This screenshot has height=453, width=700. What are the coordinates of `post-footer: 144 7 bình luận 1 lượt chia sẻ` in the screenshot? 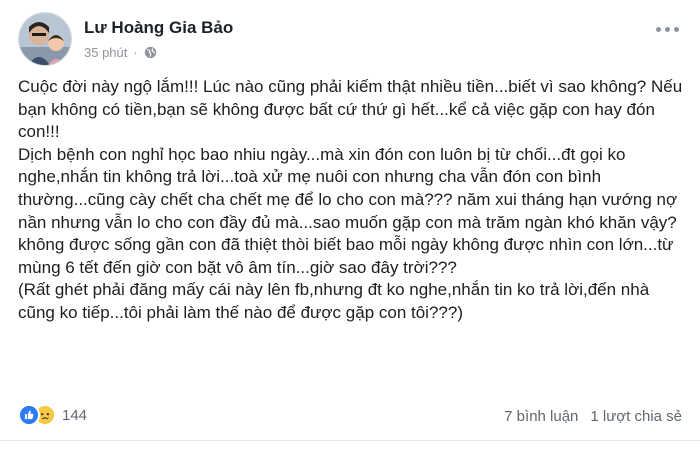 It's located at (350, 416).